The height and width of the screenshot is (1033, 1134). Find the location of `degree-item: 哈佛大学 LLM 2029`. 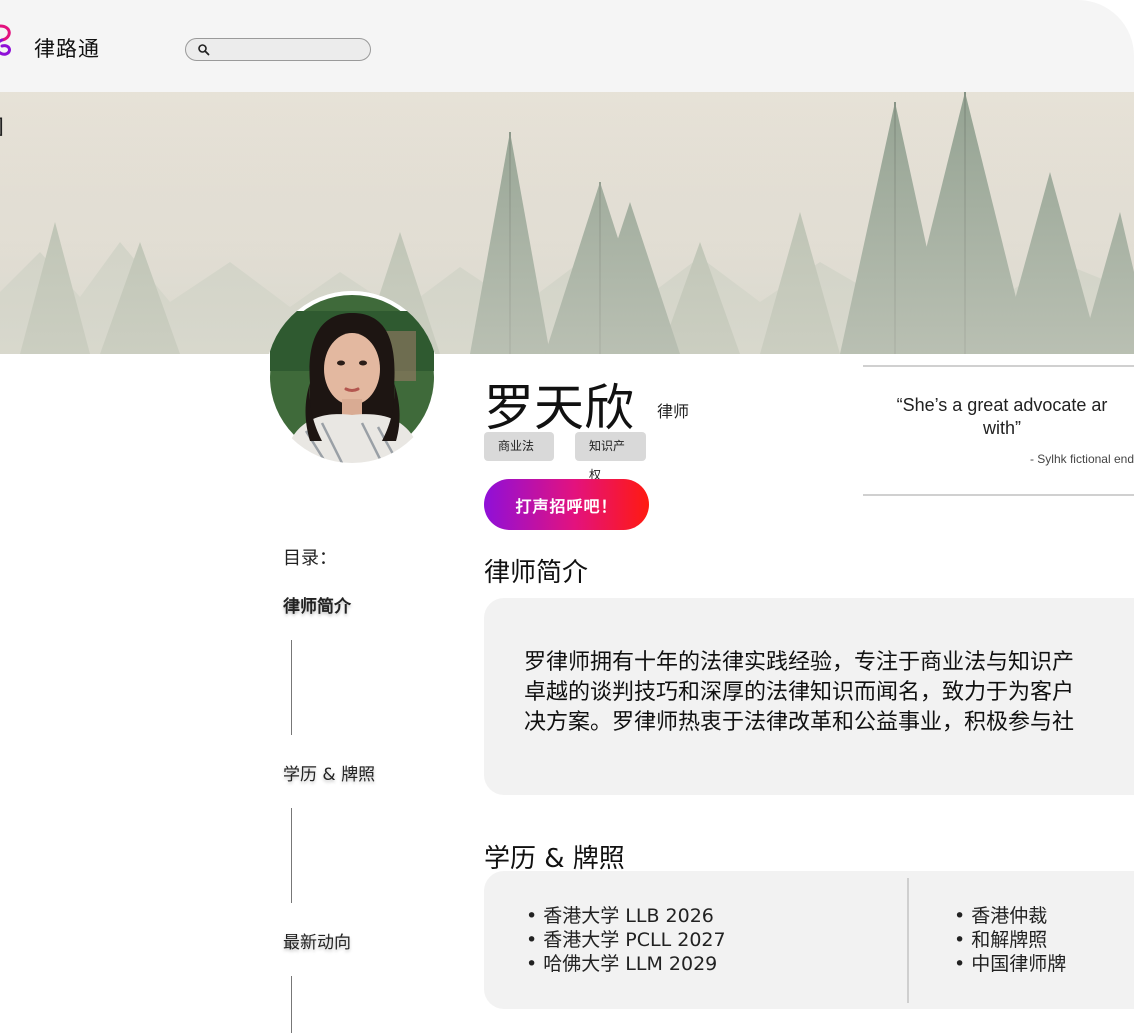

degree-item: 哈佛大学 LLM 2029 is located at coordinates (626, 964).